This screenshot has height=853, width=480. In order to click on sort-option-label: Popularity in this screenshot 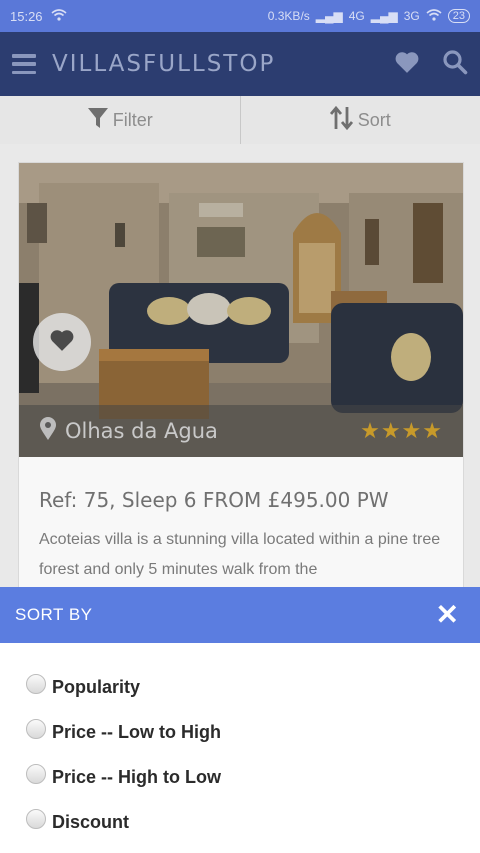, I will do `click(96, 687)`.